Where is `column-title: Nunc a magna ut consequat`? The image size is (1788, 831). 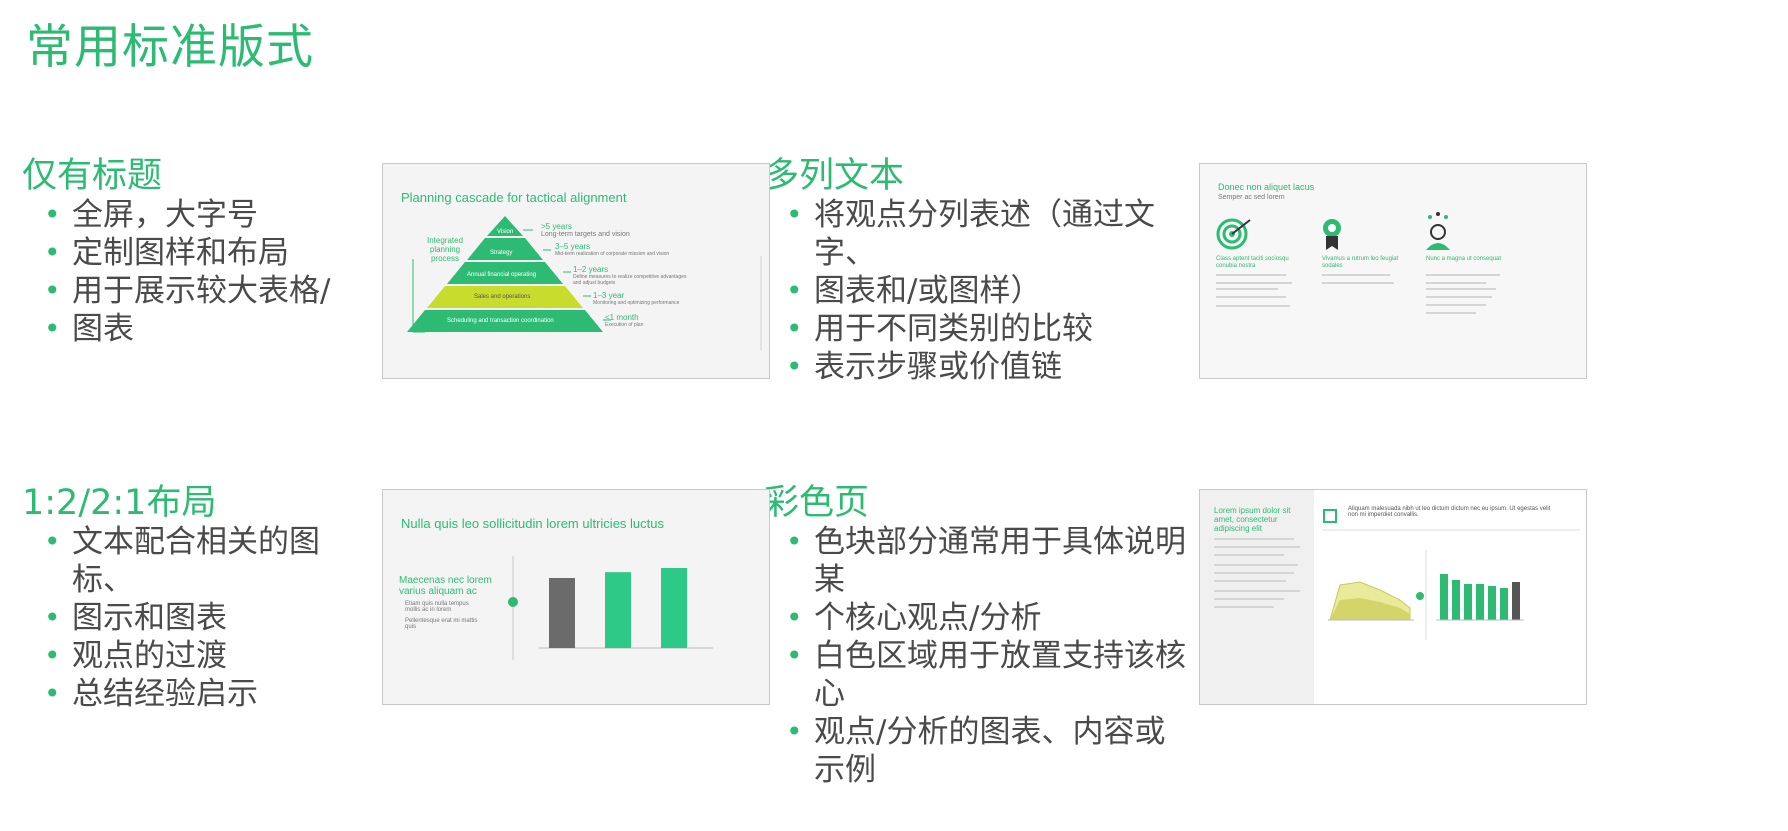 column-title: Nunc a magna ut consequat is located at coordinates (1464, 259).